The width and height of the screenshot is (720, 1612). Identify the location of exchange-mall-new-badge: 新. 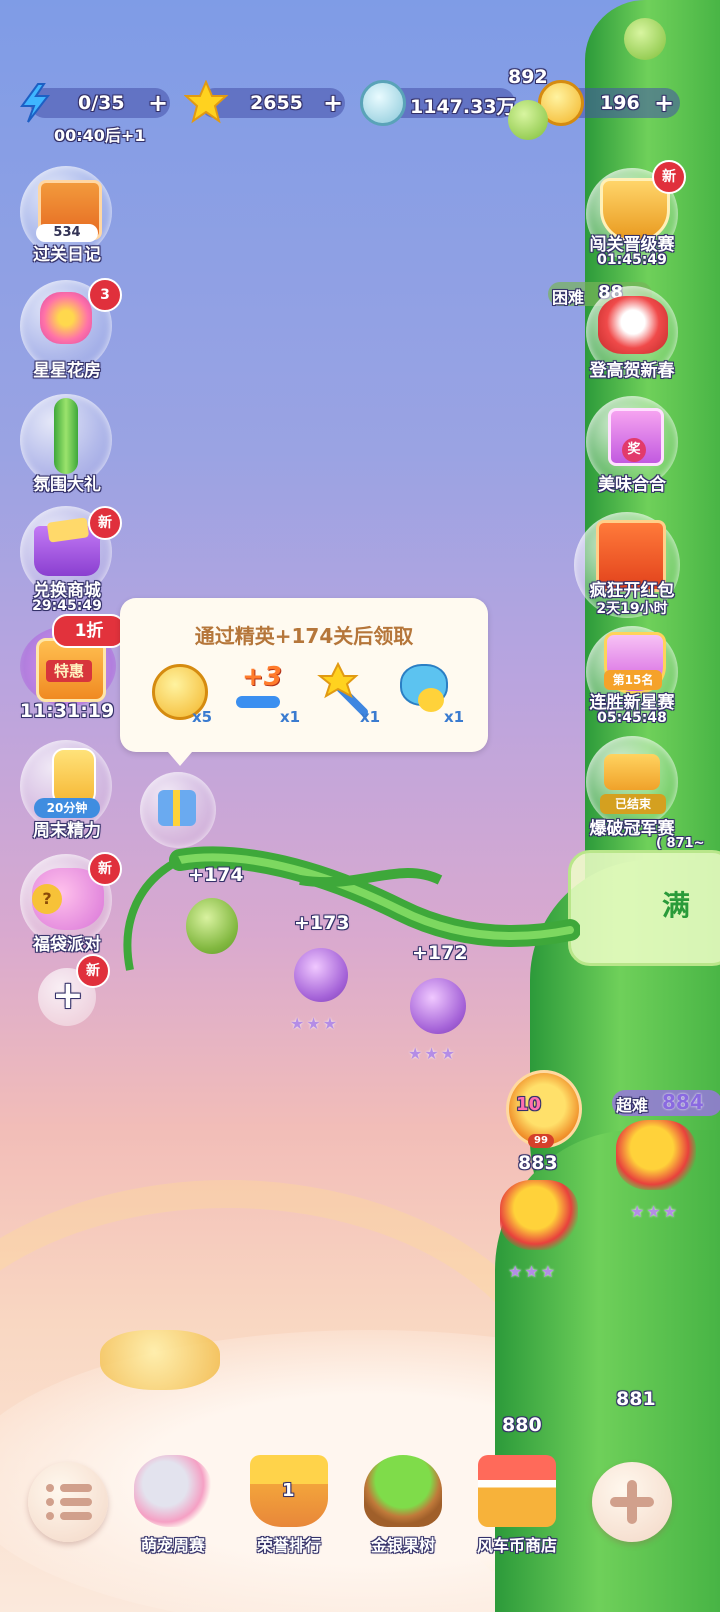
(105, 523).